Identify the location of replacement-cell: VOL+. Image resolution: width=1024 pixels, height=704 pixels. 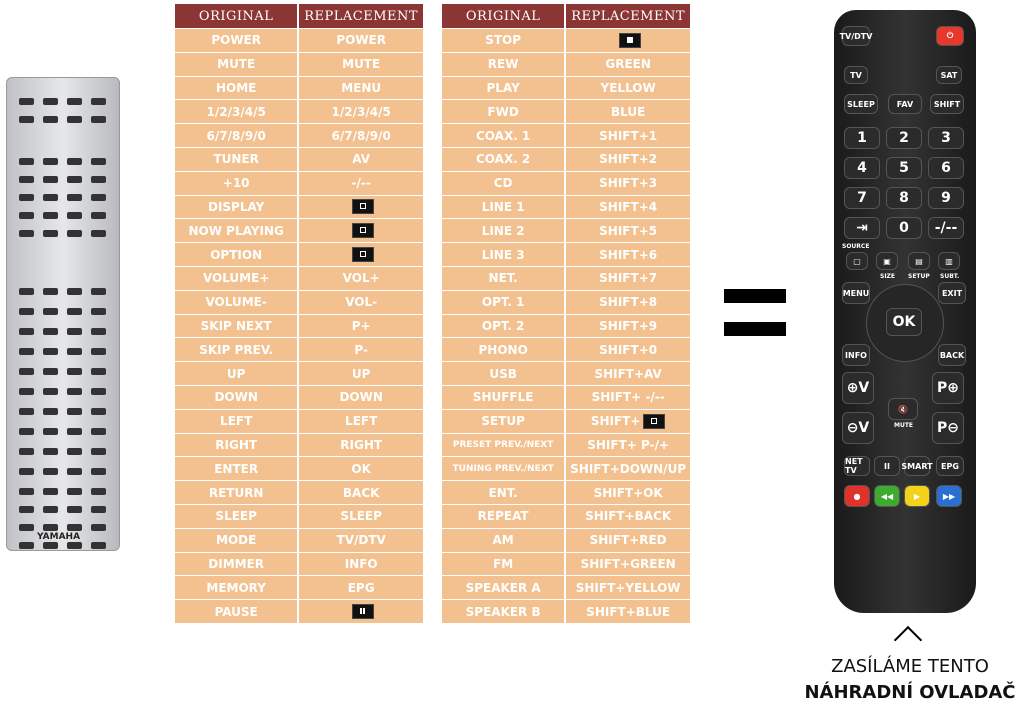
(361, 278).